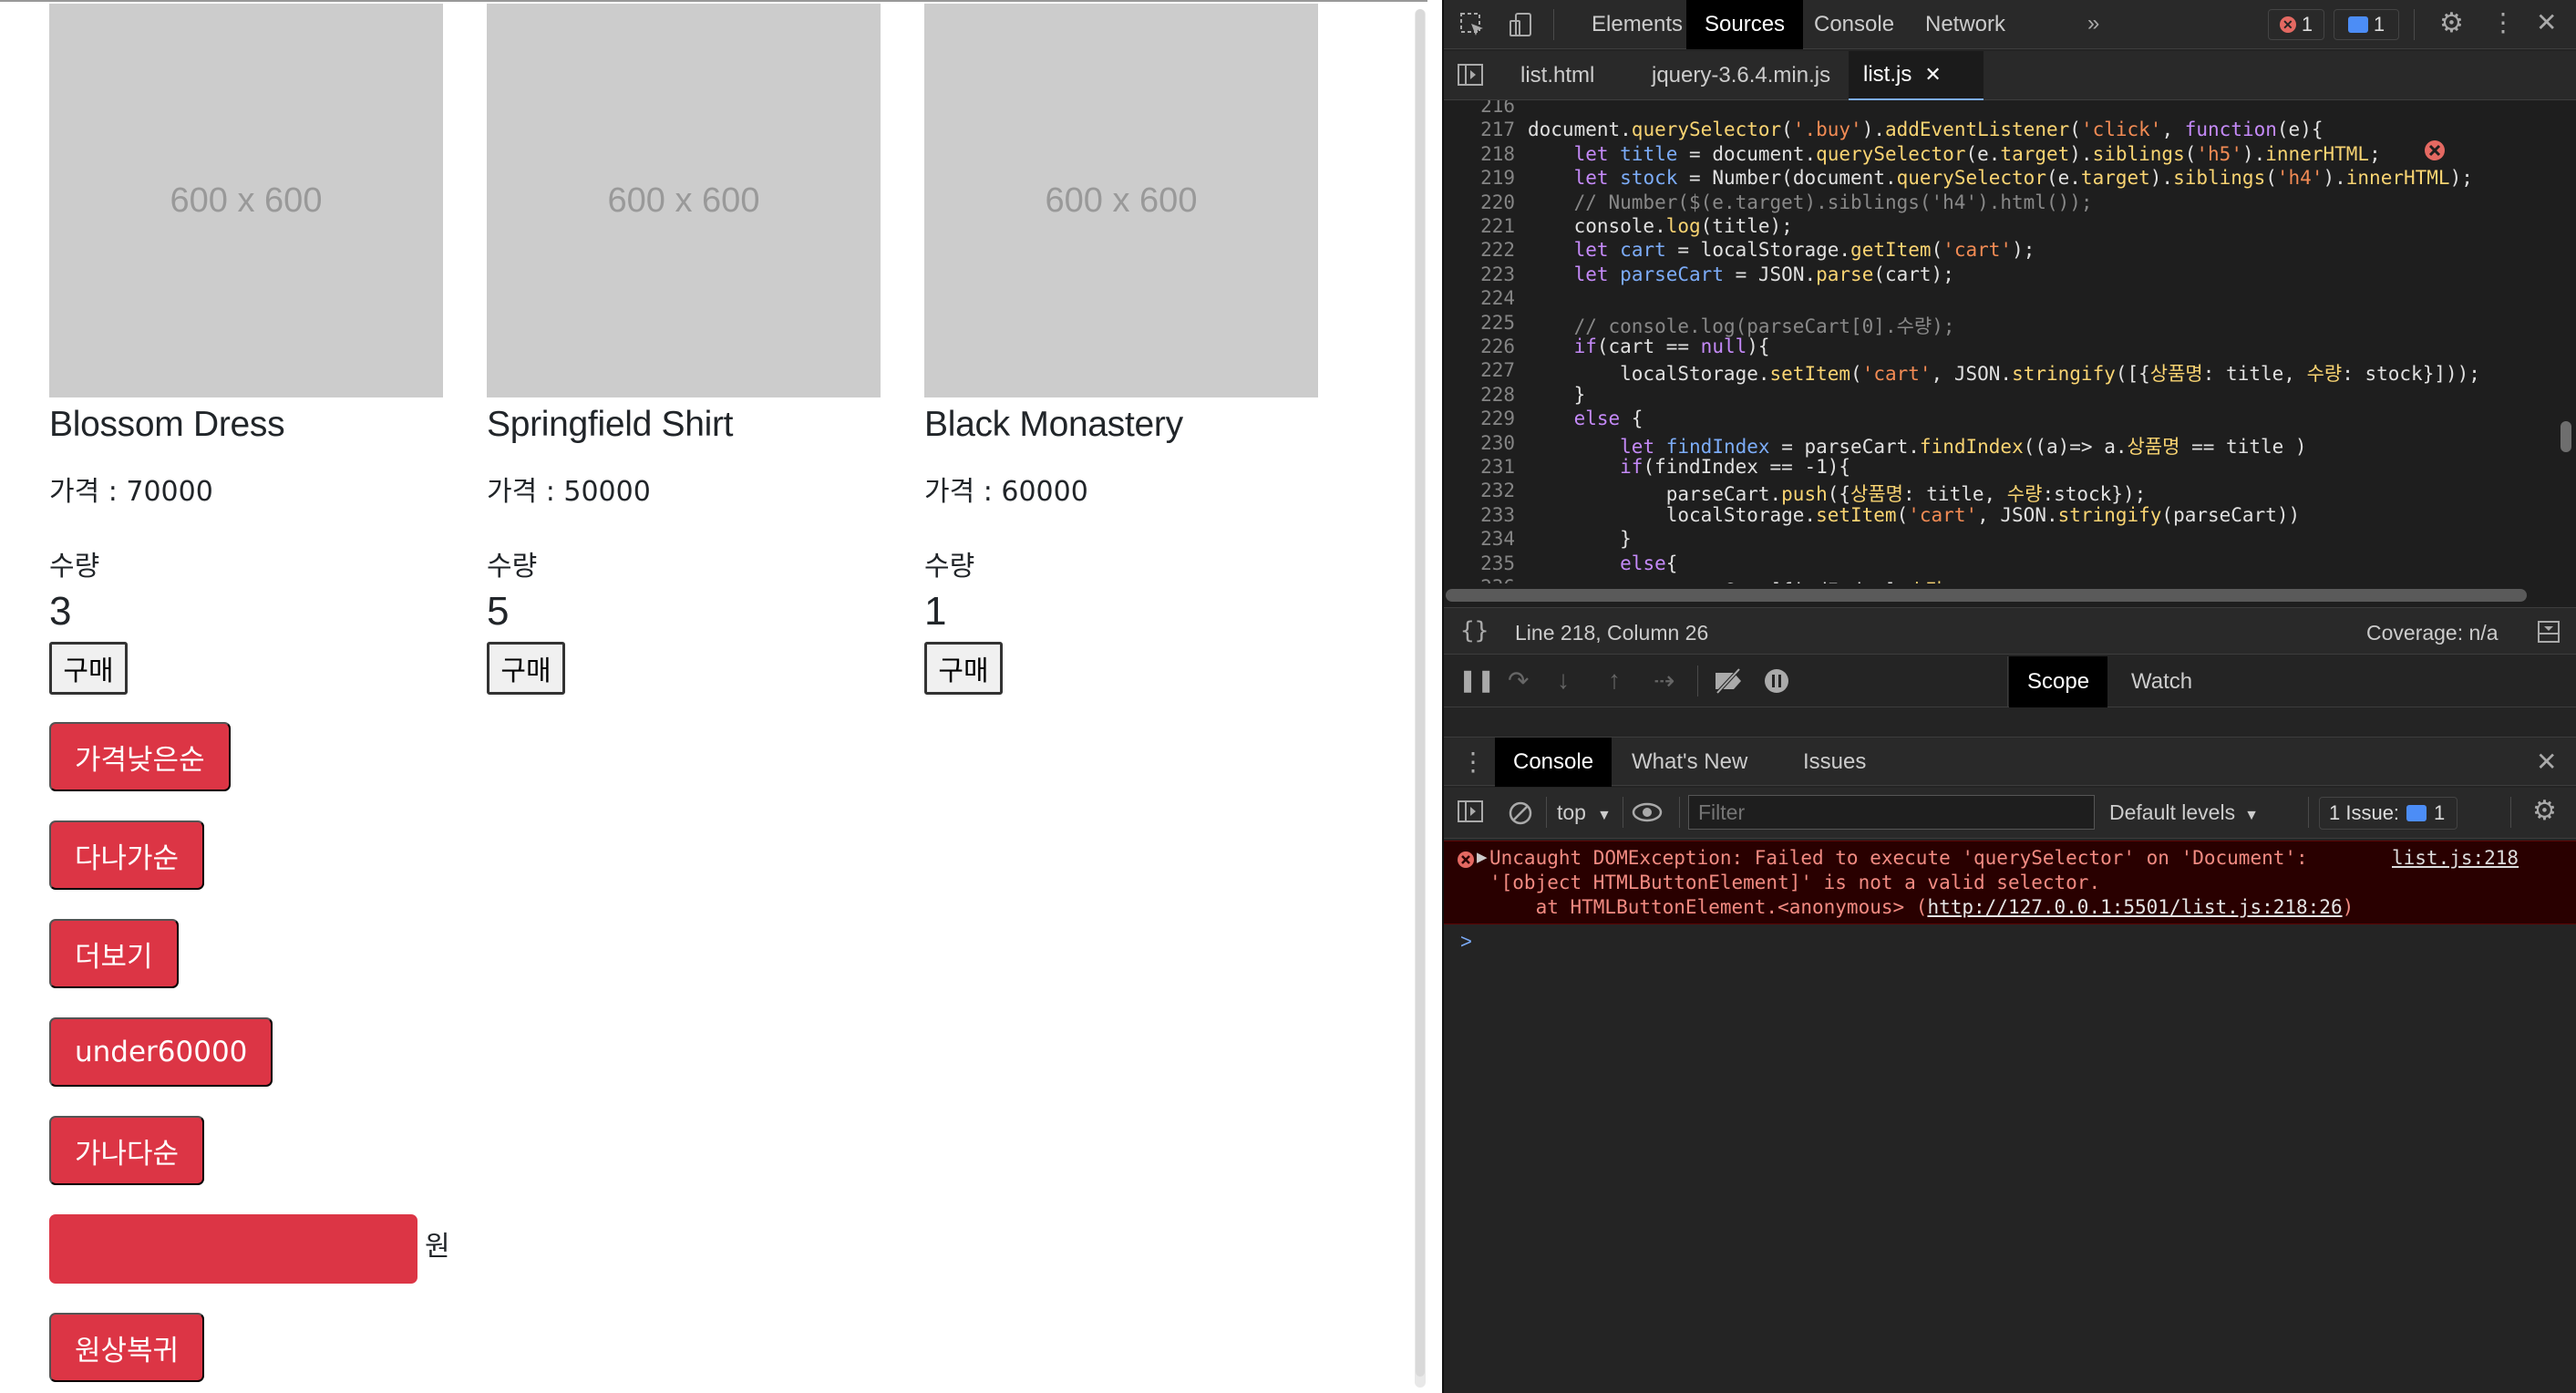 The height and width of the screenshot is (1393, 2576). What do you see at coordinates (1479, 154) in the screenshot?
I see `line-number: 218` at bounding box center [1479, 154].